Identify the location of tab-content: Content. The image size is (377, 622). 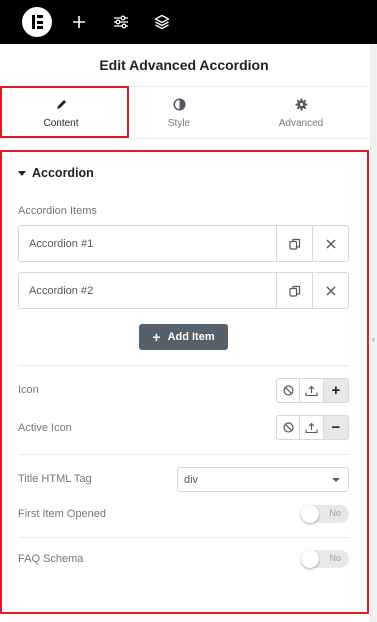
(61, 113).